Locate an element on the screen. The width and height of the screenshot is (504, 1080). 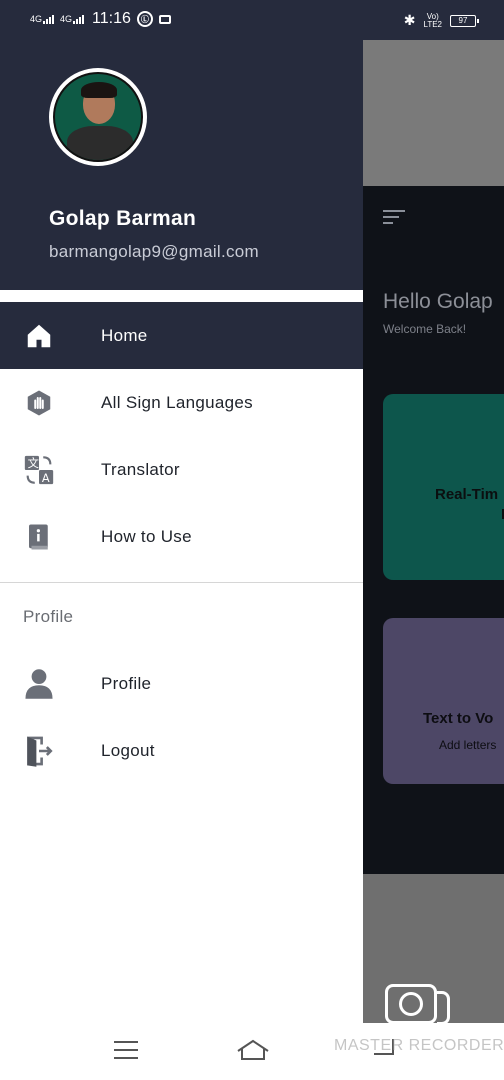
avatar-photo is located at coordinates (98, 117).